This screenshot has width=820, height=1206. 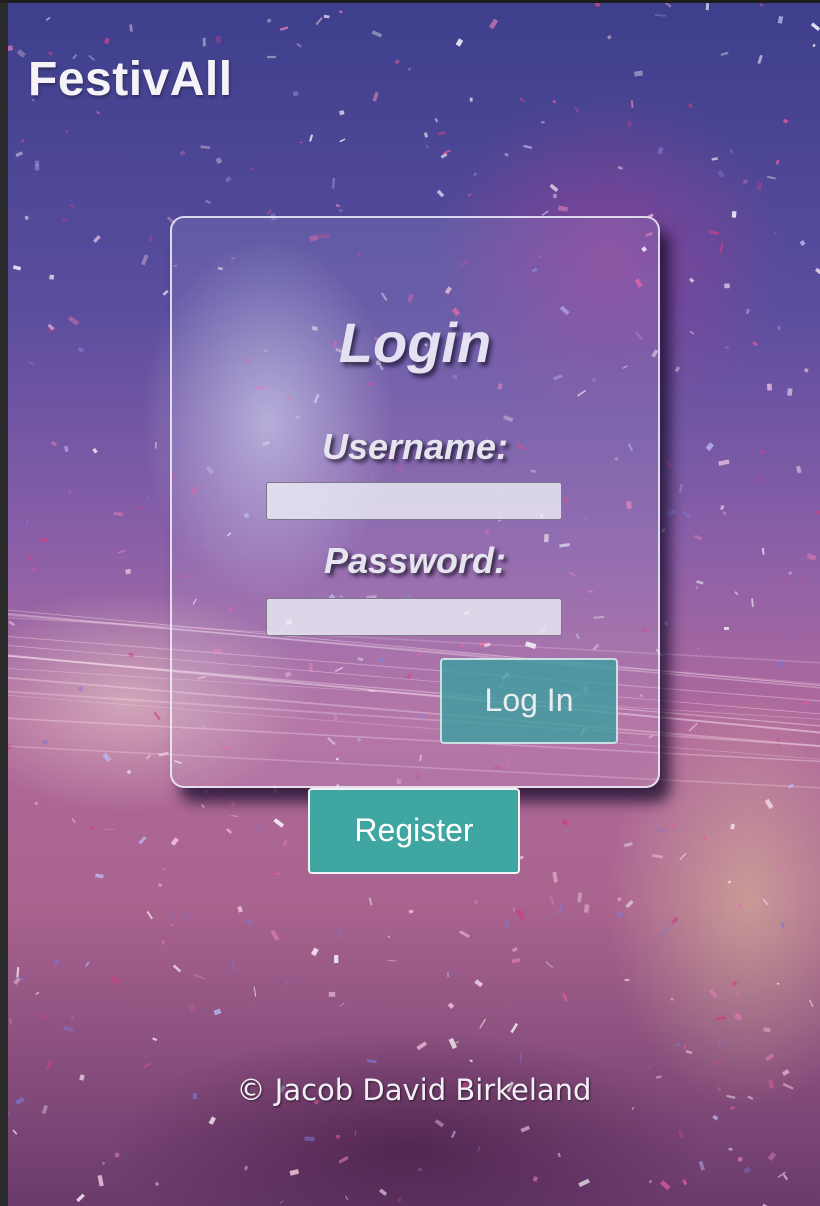 I want to click on password-input, so click(x=414, y=617).